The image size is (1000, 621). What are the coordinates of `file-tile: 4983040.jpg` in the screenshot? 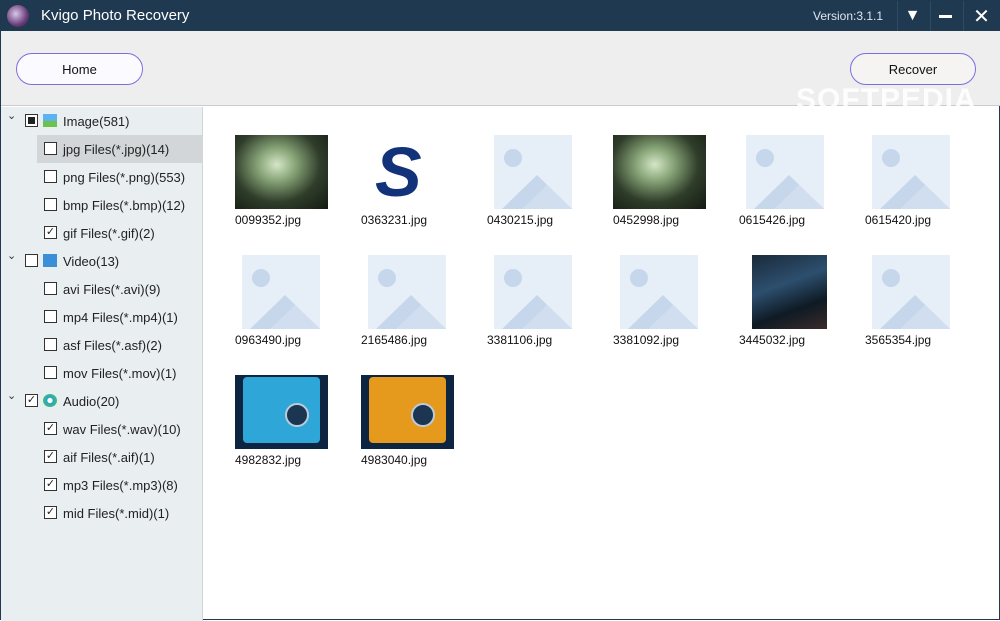 It's located at (421, 430).